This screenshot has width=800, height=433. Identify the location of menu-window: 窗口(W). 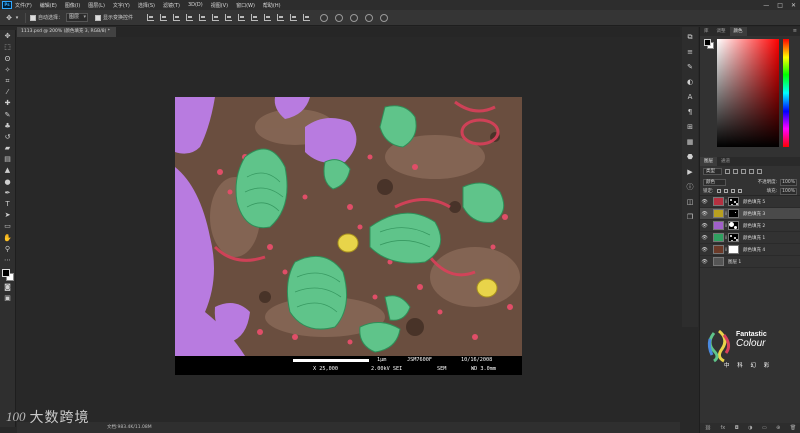
(245, 5).